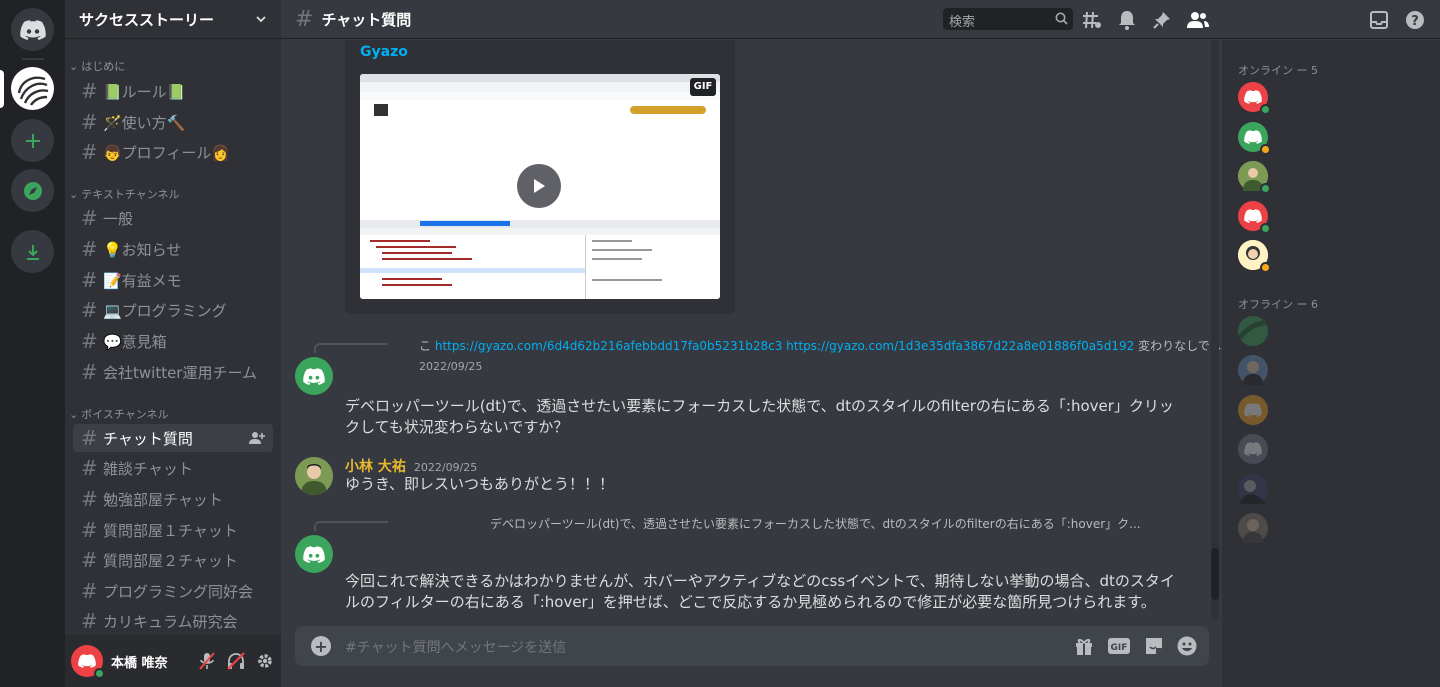  I want to click on bell-icon, so click(1127, 20).